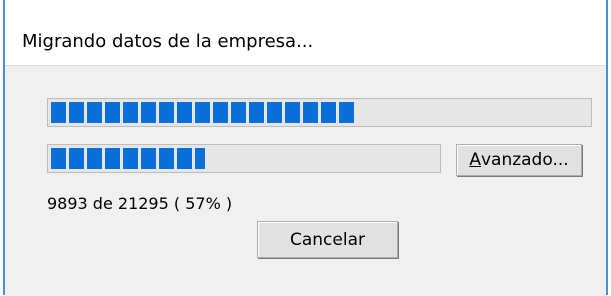 This screenshot has height=296, width=611. What do you see at coordinates (204, 112) in the screenshot?
I see `overall-progress-fill` at bounding box center [204, 112].